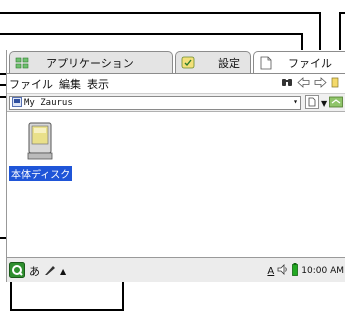 The image size is (345, 313). What do you see at coordinates (17, 103) in the screenshot?
I see `zaurus-device-icon` at bounding box center [17, 103].